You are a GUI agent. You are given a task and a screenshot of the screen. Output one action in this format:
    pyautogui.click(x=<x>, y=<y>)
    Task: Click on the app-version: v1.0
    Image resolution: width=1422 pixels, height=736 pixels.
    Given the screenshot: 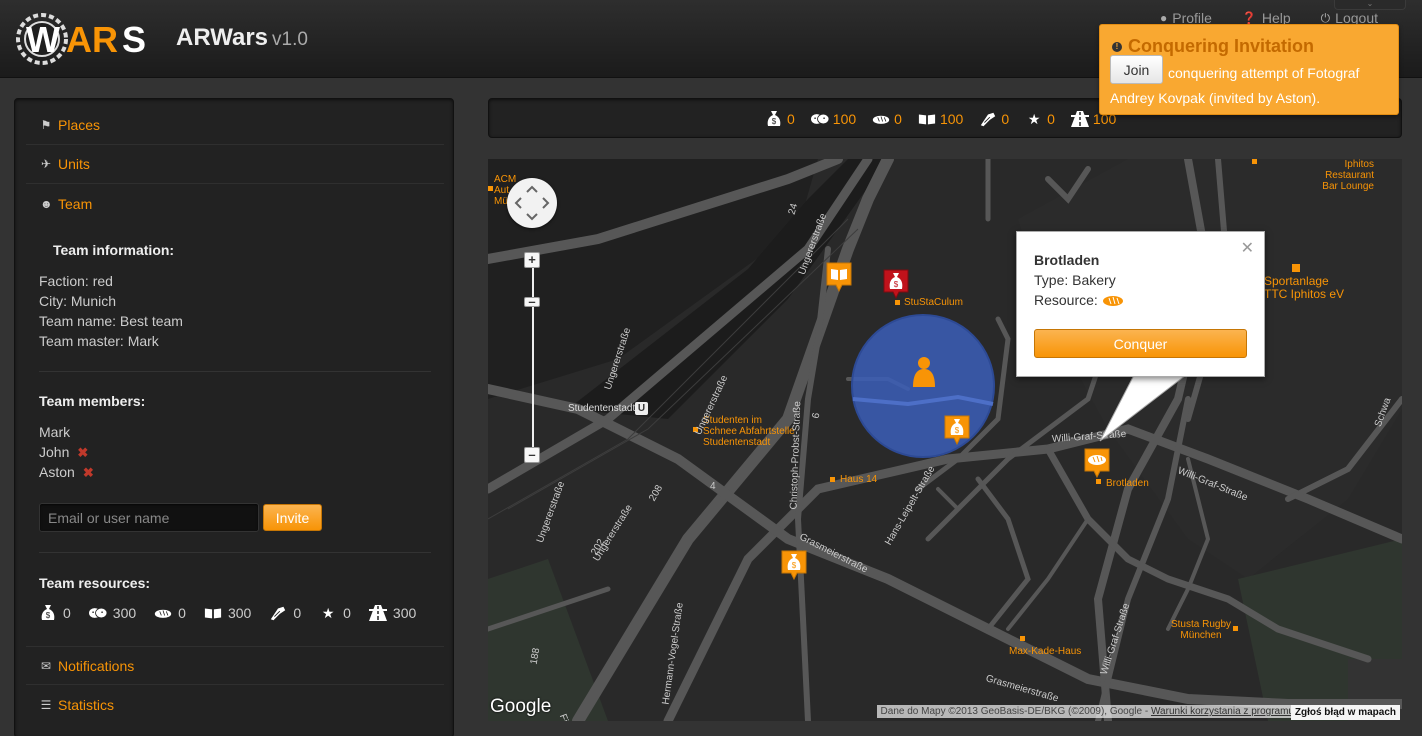 What is the action you would take?
    pyautogui.click(x=290, y=39)
    